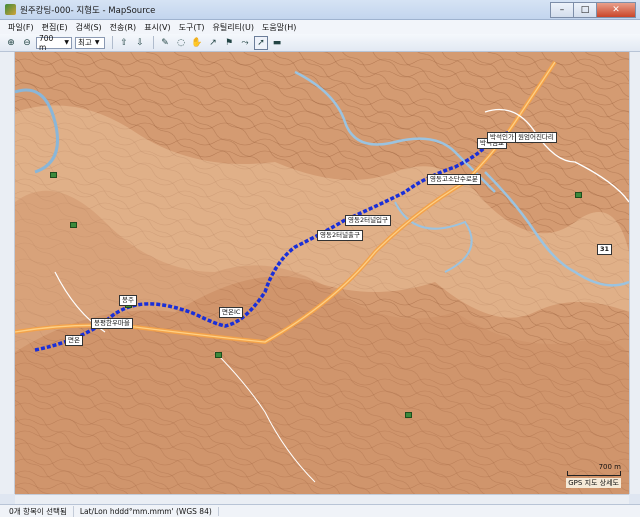 Image resolution: width=640 pixels, height=517 pixels. What do you see at coordinates (593, 483) in the screenshot?
I see `gps-detail-label: GPS 지도 상세도` at bounding box center [593, 483].